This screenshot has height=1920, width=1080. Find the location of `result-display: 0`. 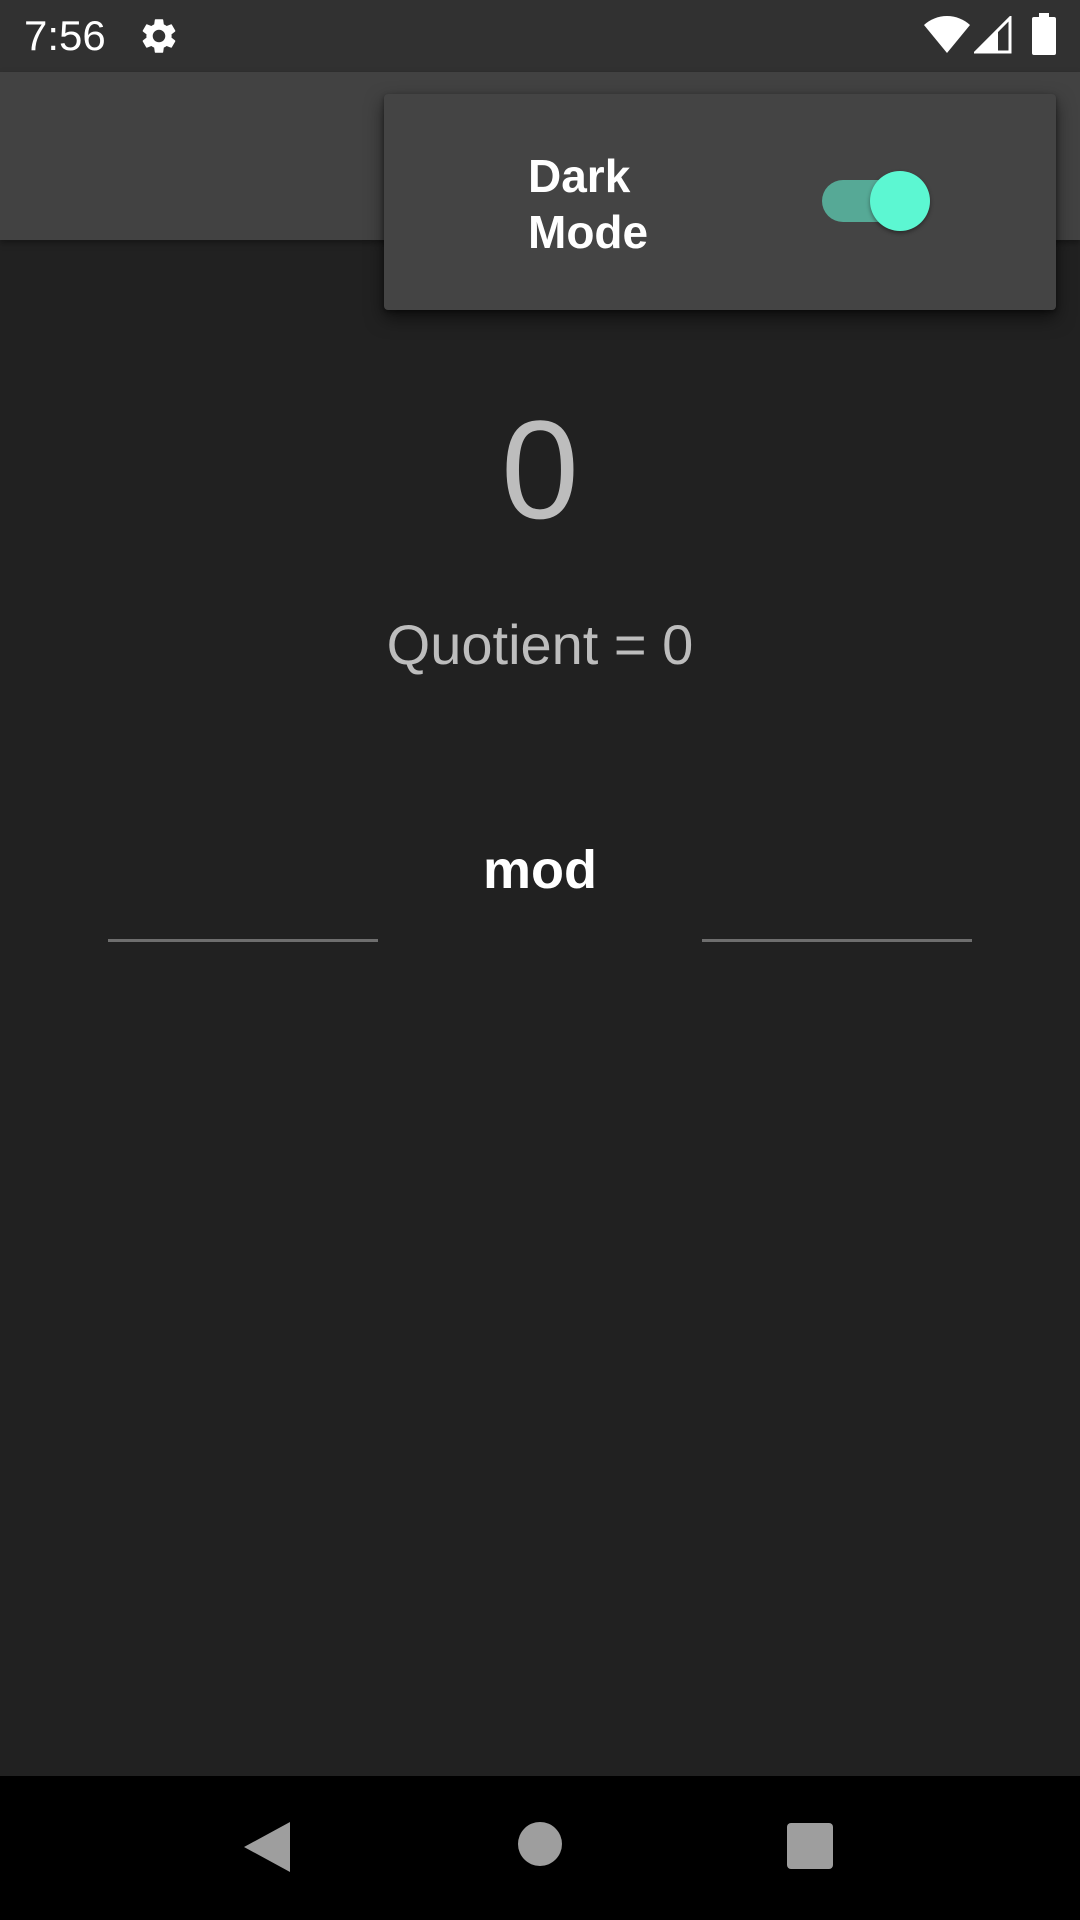

result-display: 0 is located at coordinates (540, 469).